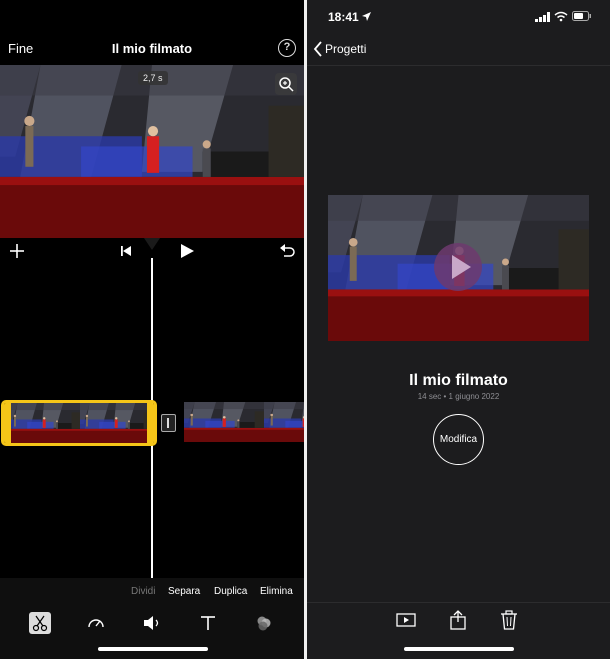 The image size is (610, 659). Describe the element at coordinates (343, 17) in the screenshot. I see `status-time: 18:41` at that location.